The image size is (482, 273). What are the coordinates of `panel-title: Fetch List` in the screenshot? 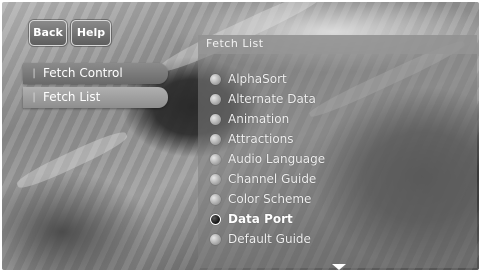 It's located at (235, 43).